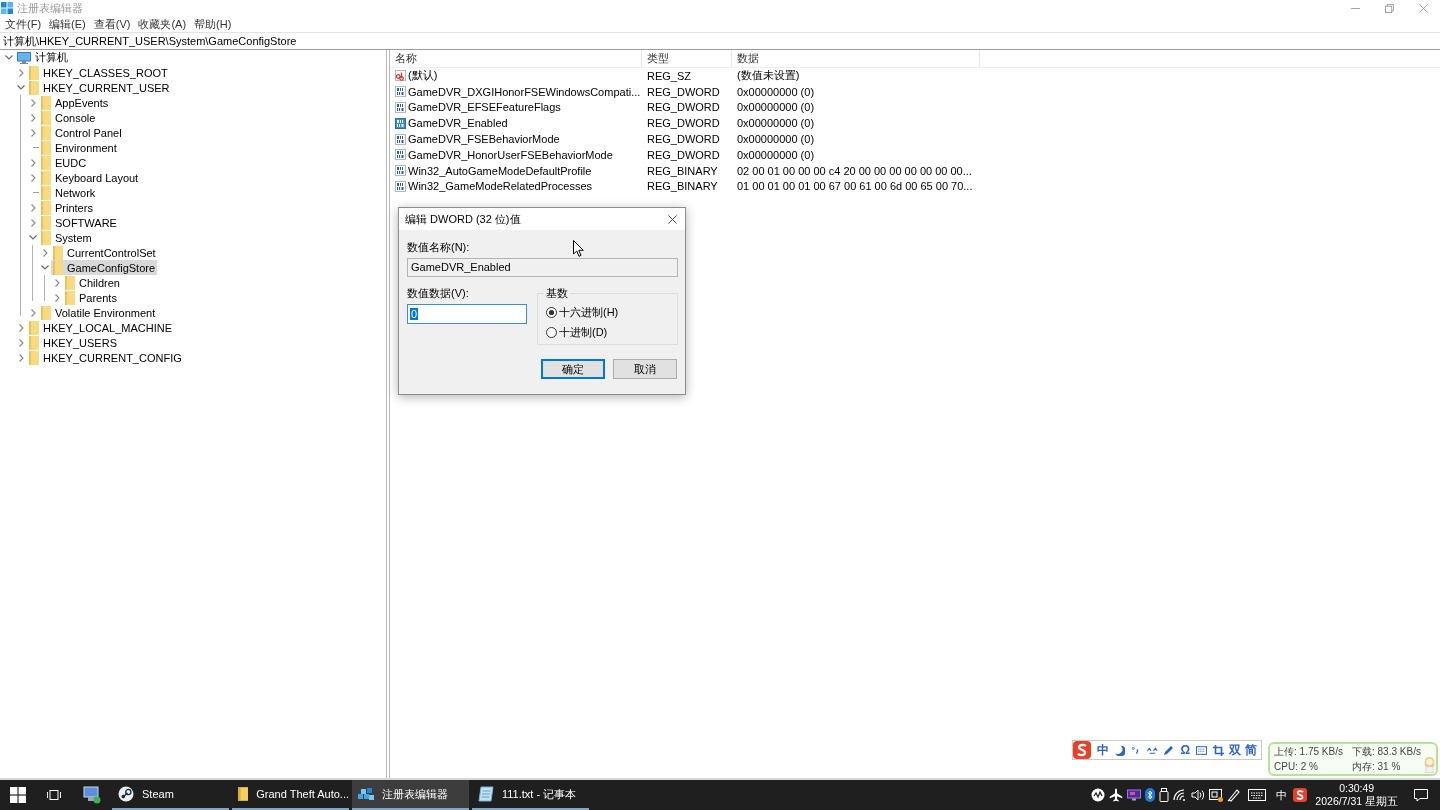 Image resolution: width=1440 pixels, height=810 pixels. Describe the element at coordinates (516, 76) in the screenshot. I see `value-name: (默认)` at that location.